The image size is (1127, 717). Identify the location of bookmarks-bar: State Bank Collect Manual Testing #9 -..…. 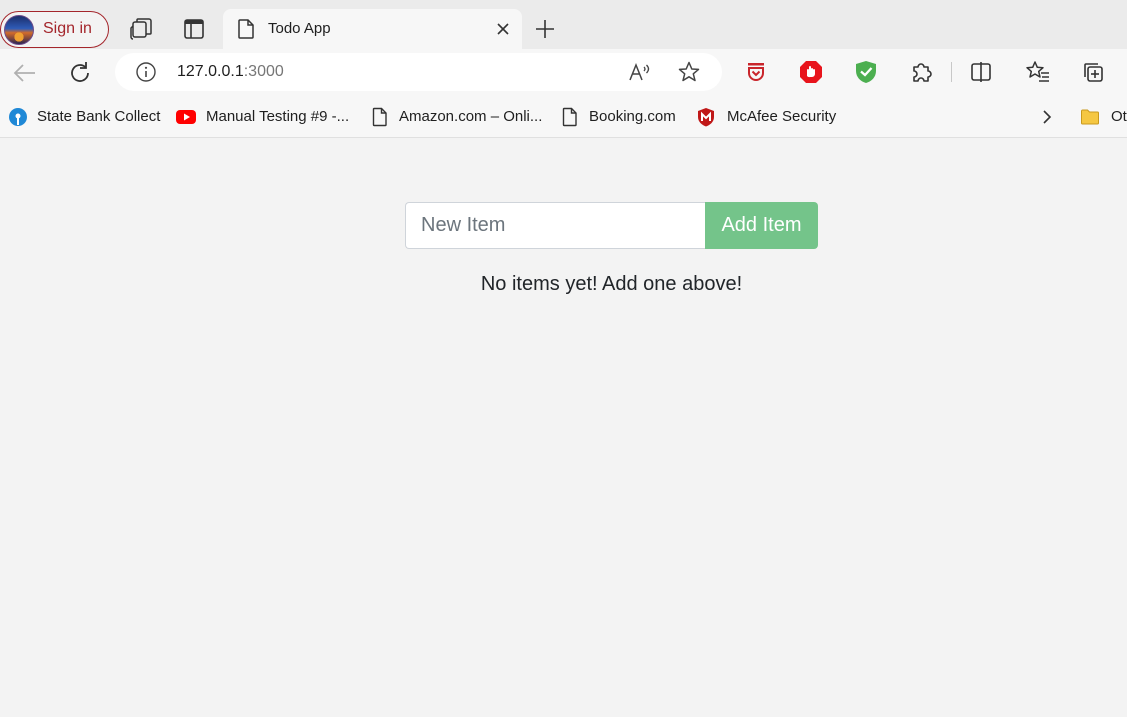
(563, 117).